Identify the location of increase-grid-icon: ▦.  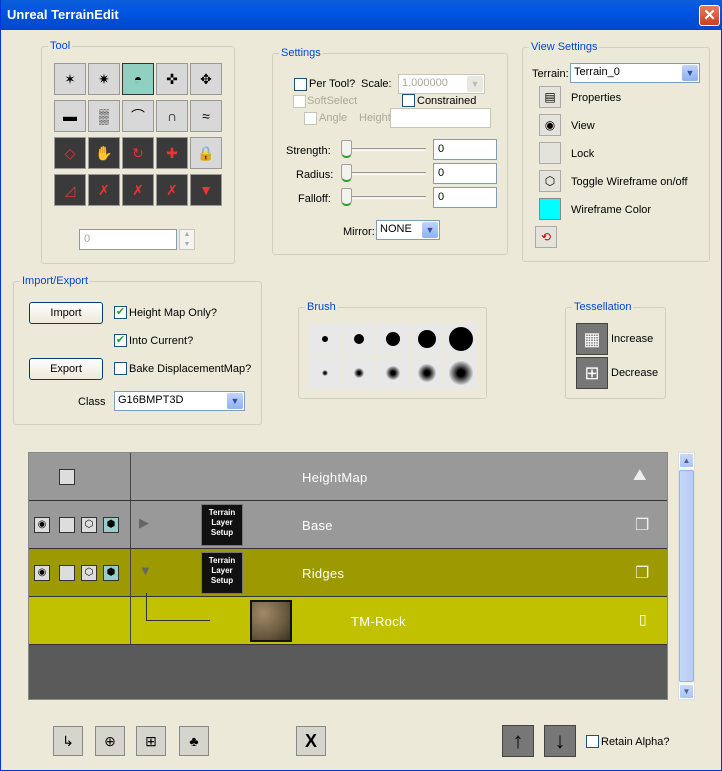
(592, 339).